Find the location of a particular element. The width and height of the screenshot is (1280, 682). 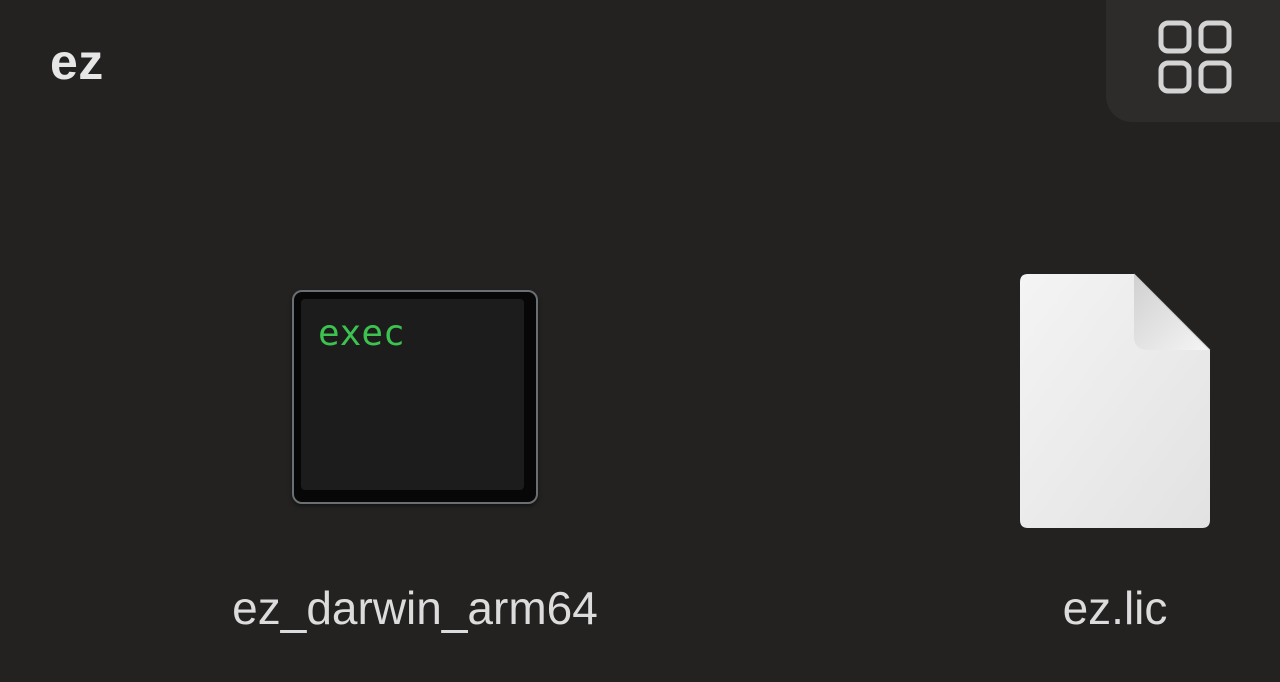

file-name-label: ez_darwin_arm64 is located at coordinates (415, 608).